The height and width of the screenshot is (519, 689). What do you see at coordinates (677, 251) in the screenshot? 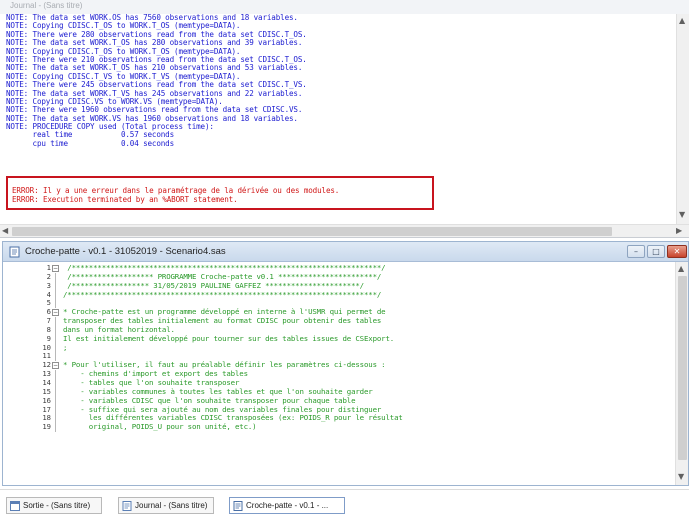
I see `close-button: ✕` at bounding box center [677, 251].